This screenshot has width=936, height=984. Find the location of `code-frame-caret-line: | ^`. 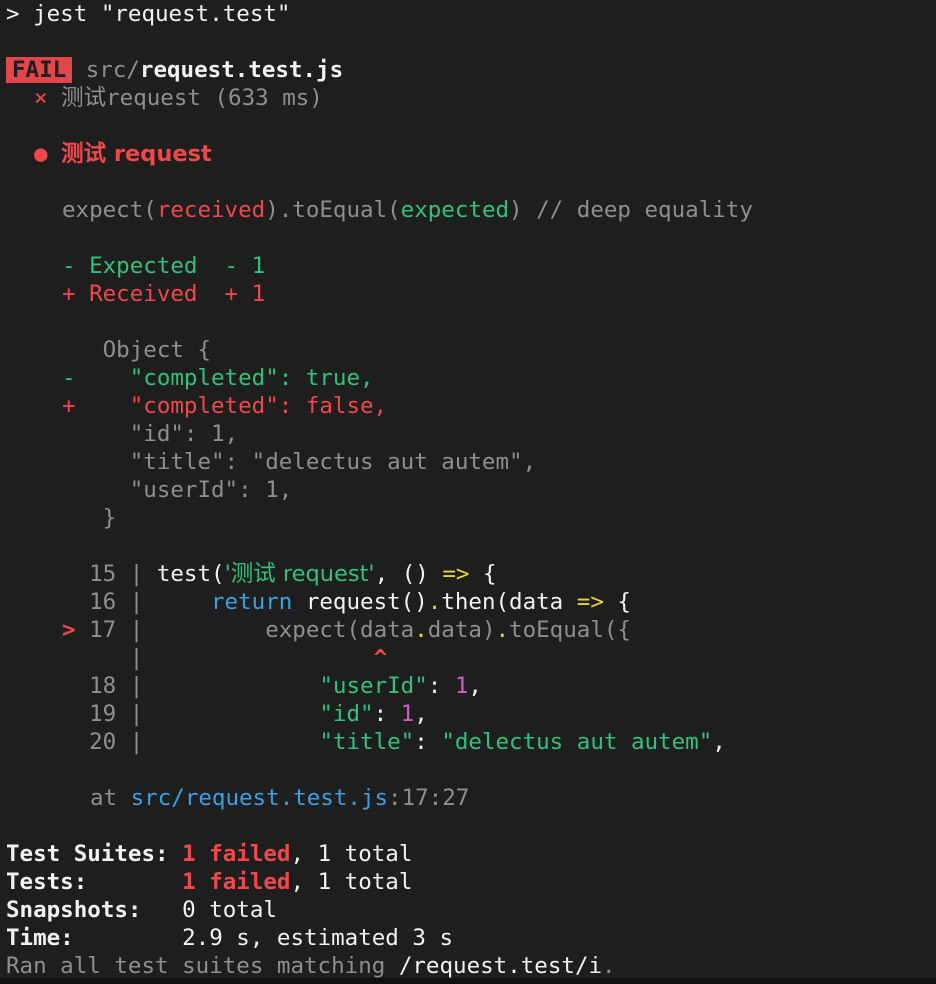

code-frame-caret-line: | ^ is located at coordinates (225, 658).